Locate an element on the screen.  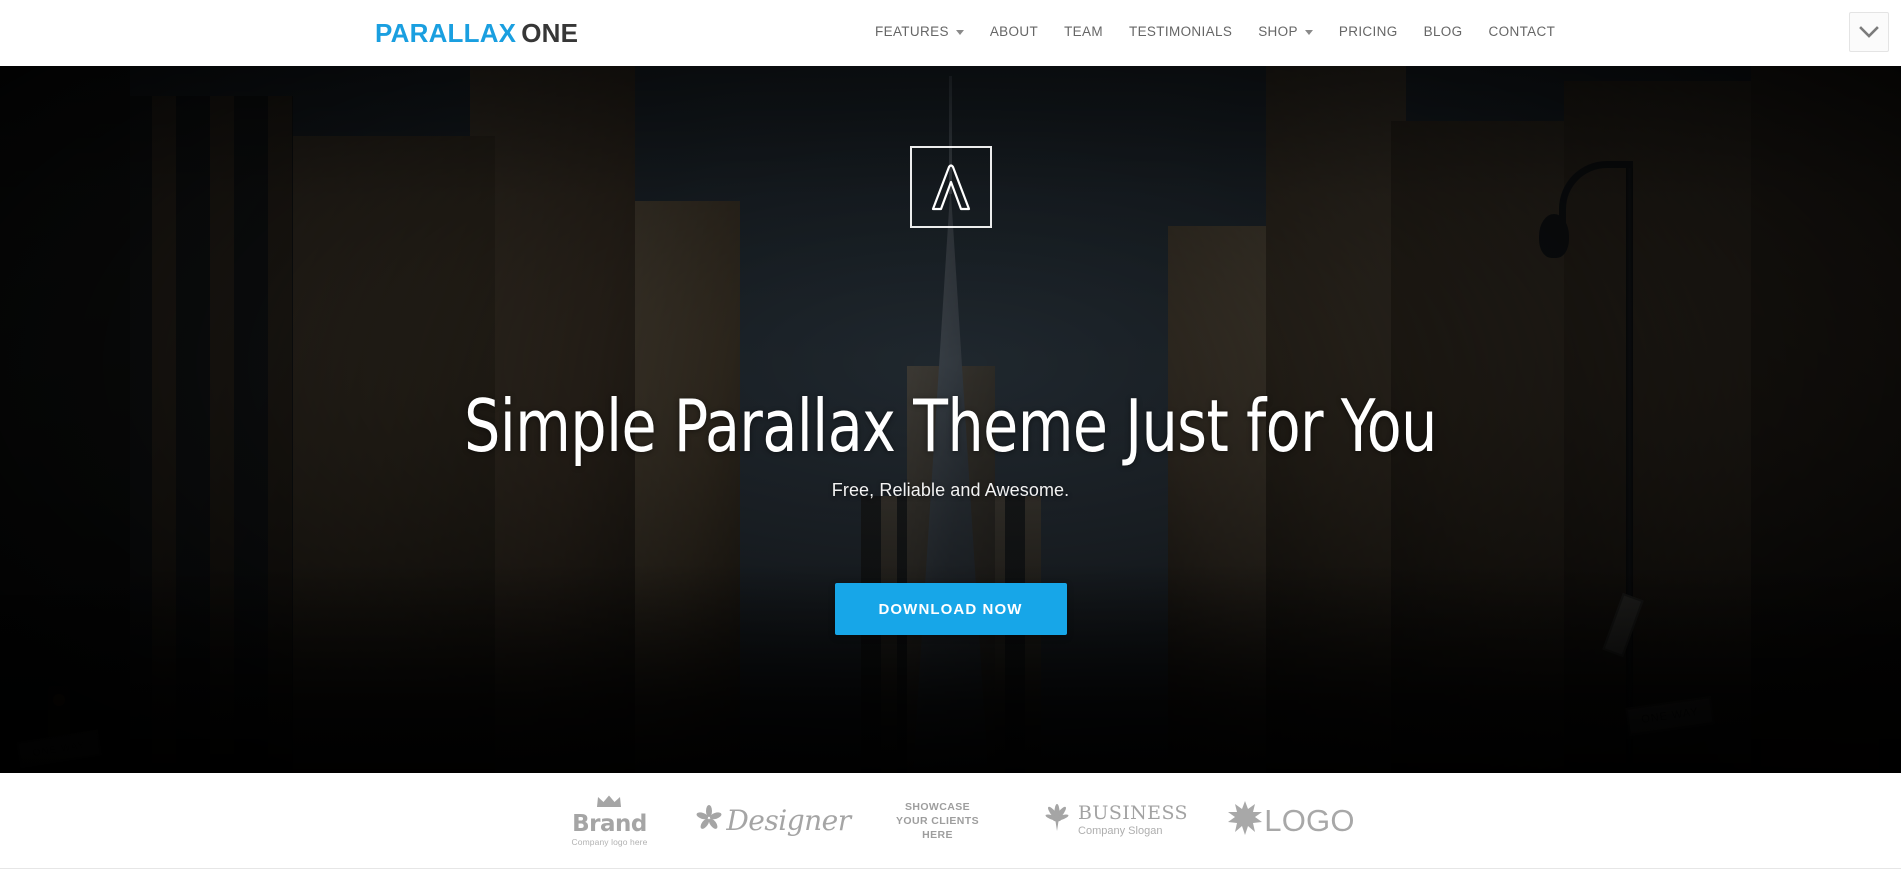
nav-label: FEATURES is located at coordinates (912, 31).